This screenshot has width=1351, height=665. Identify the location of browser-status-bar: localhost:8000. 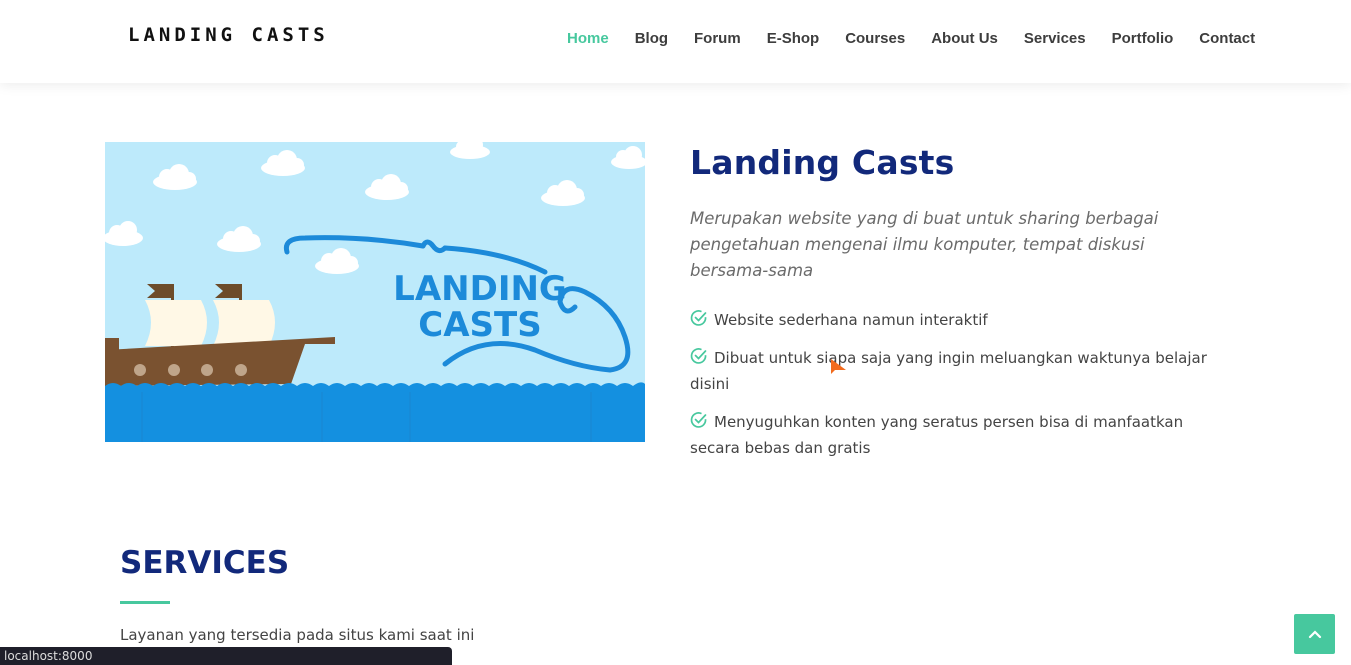
(226, 656).